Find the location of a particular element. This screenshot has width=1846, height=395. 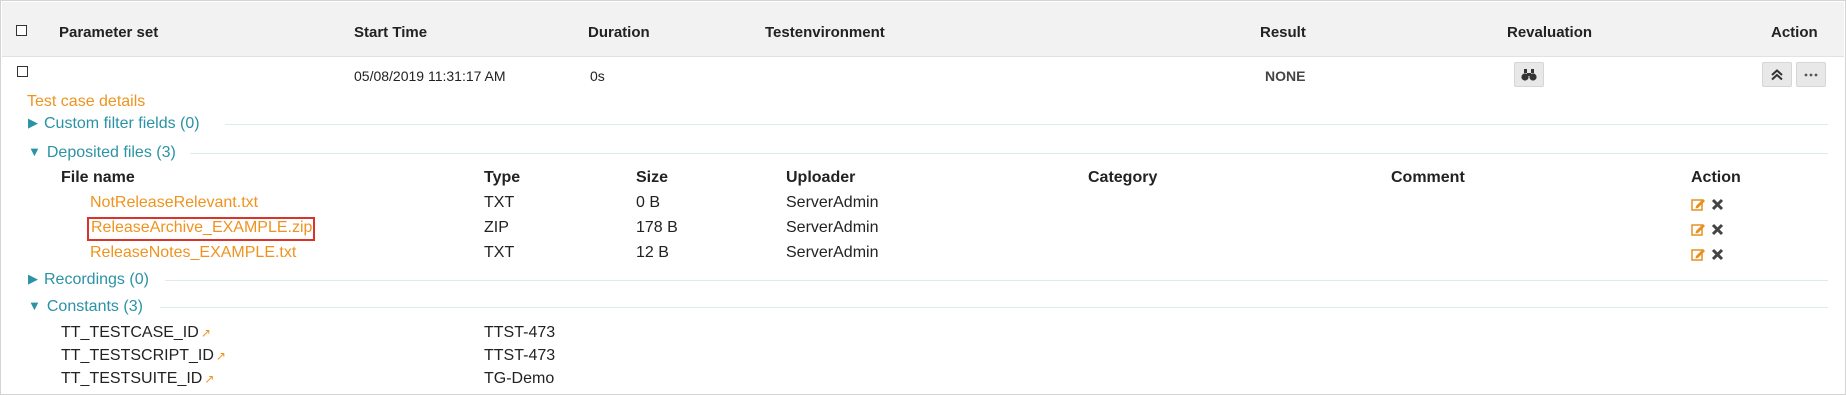

section-custom-filter: ▶ Custom filter fields (0) is located at coordinates (114, 124).